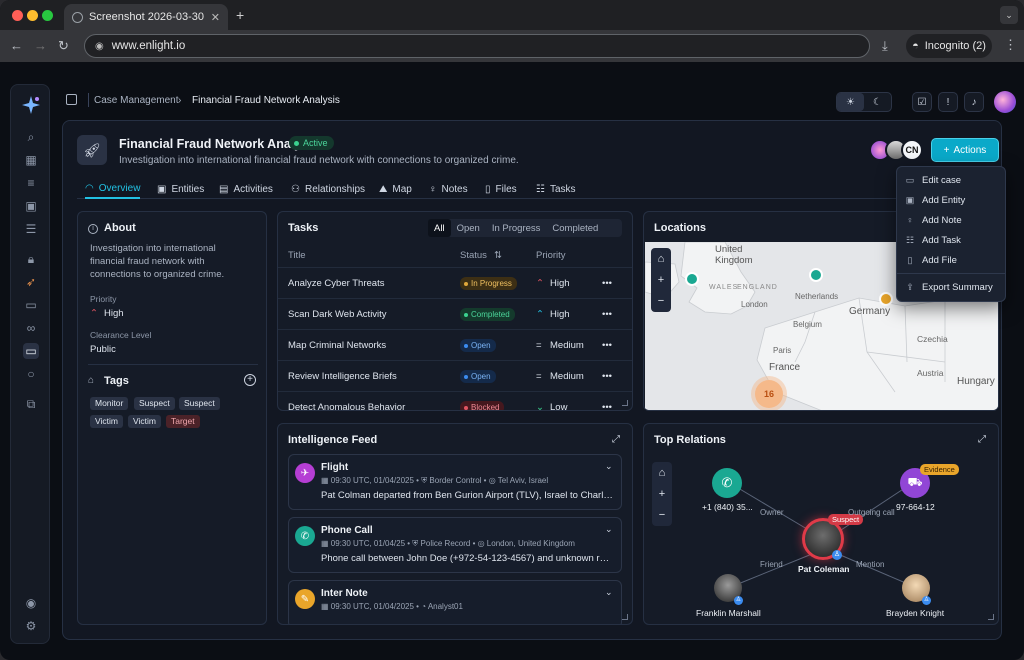 Image resolution: width=1024 pixels, height=660 pixels. Describe the element at coordinates (551, 255) in the screenshot. I see `column-priority: Priority` at that location.